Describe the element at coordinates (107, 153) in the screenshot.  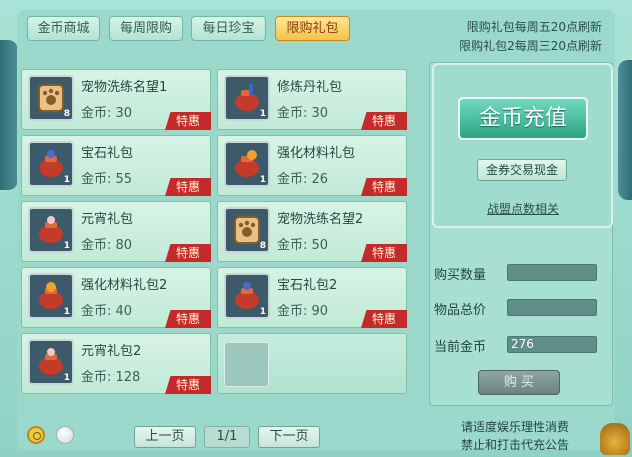
I see `item-name: 宝石礼包` at that location.